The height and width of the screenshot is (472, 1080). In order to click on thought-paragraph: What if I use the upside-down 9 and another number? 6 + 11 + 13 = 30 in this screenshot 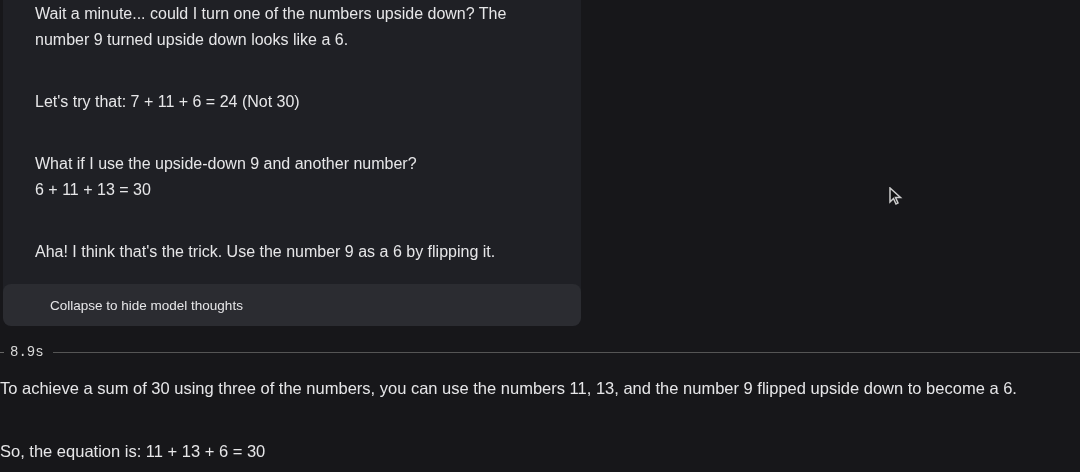, I will do `click(226, 177)`.